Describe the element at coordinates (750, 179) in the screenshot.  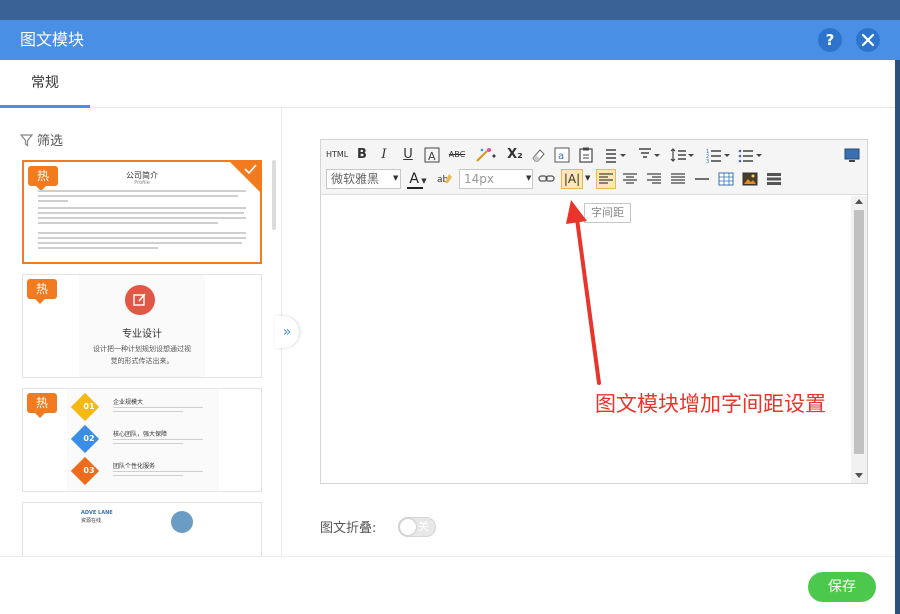
I see `insert-image-button` at that location.